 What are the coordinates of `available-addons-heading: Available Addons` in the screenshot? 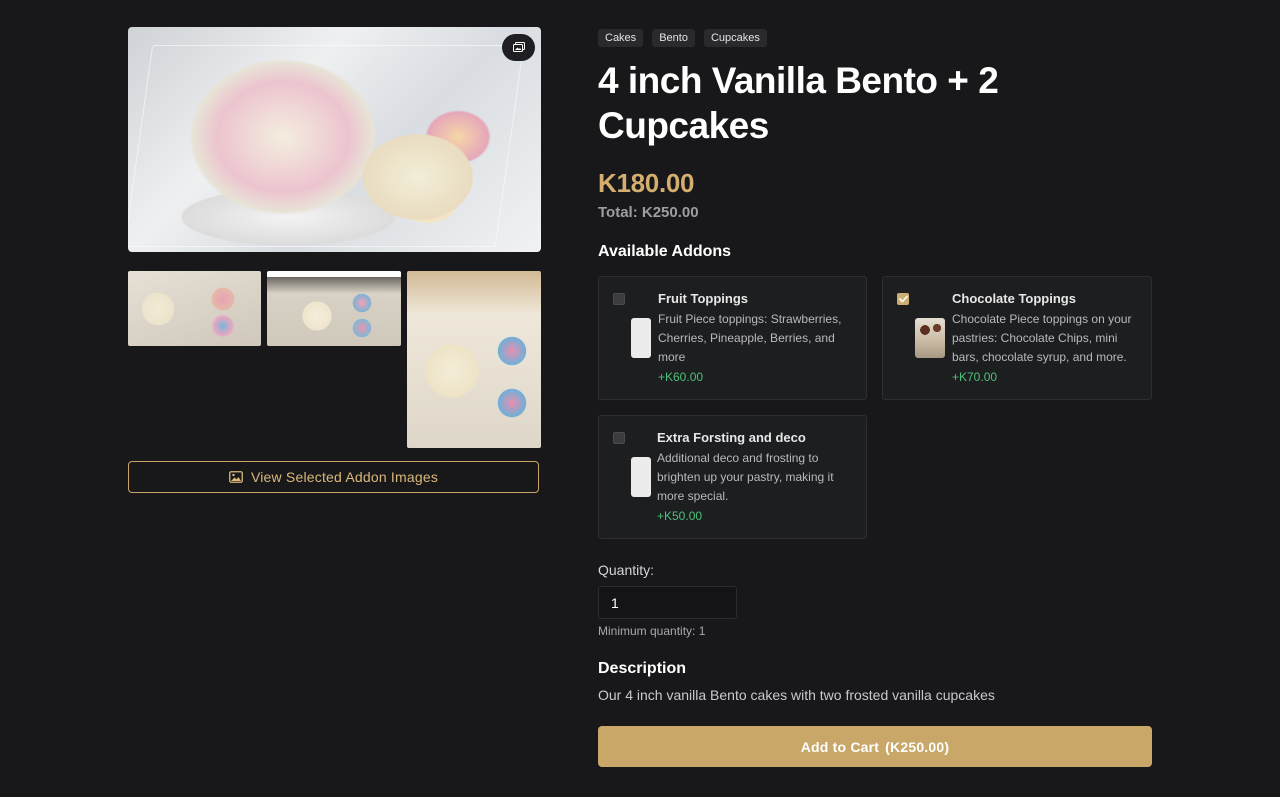 It's located at (665, 251).